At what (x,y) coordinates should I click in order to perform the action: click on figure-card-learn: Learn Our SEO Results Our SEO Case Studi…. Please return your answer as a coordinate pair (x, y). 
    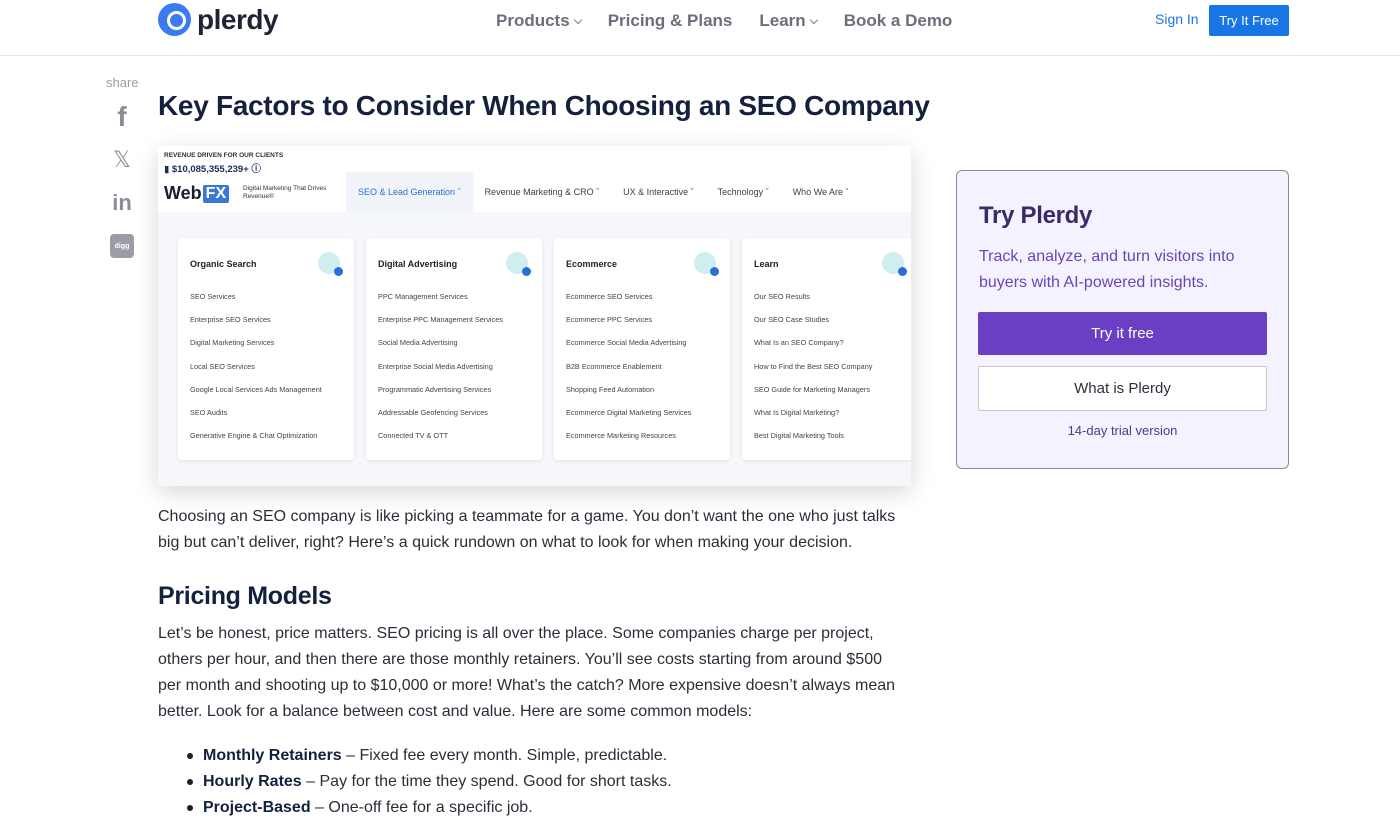
    Looking at the image, I should click on (826, 349).